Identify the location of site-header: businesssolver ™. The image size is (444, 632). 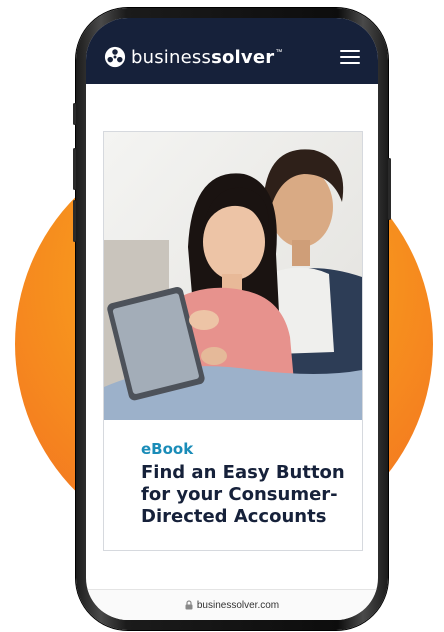
(232, 51).